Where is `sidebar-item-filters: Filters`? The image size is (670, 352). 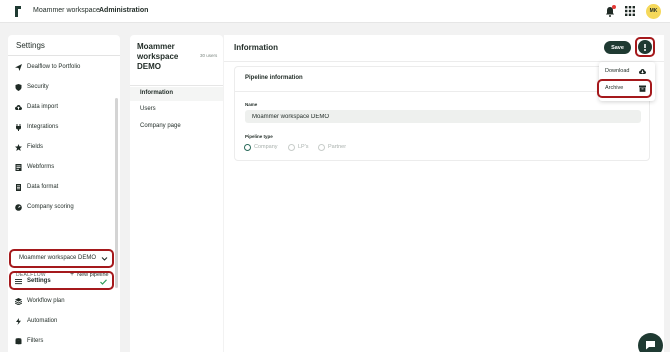
sidebar-item-filters: Filters is located at coordinates (62, 342).